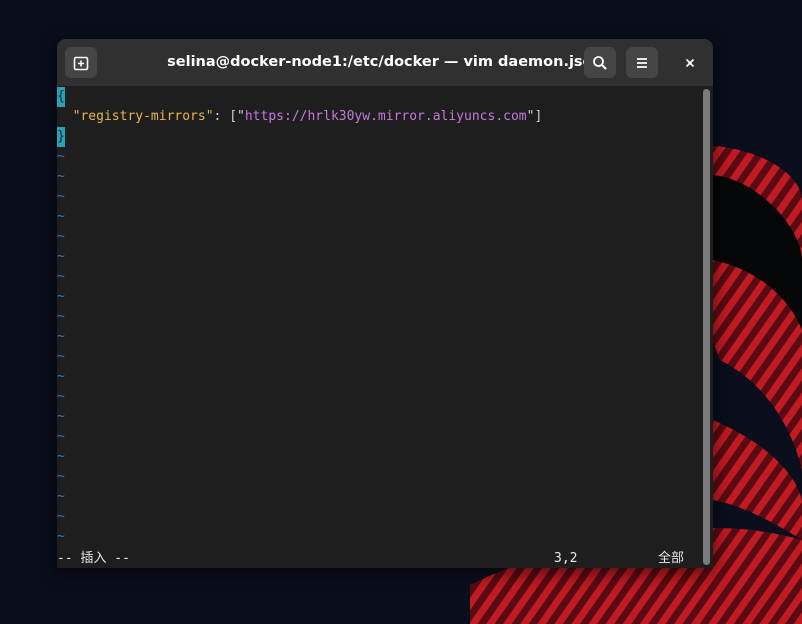  I want to click on menu-button, so click(642, 62).